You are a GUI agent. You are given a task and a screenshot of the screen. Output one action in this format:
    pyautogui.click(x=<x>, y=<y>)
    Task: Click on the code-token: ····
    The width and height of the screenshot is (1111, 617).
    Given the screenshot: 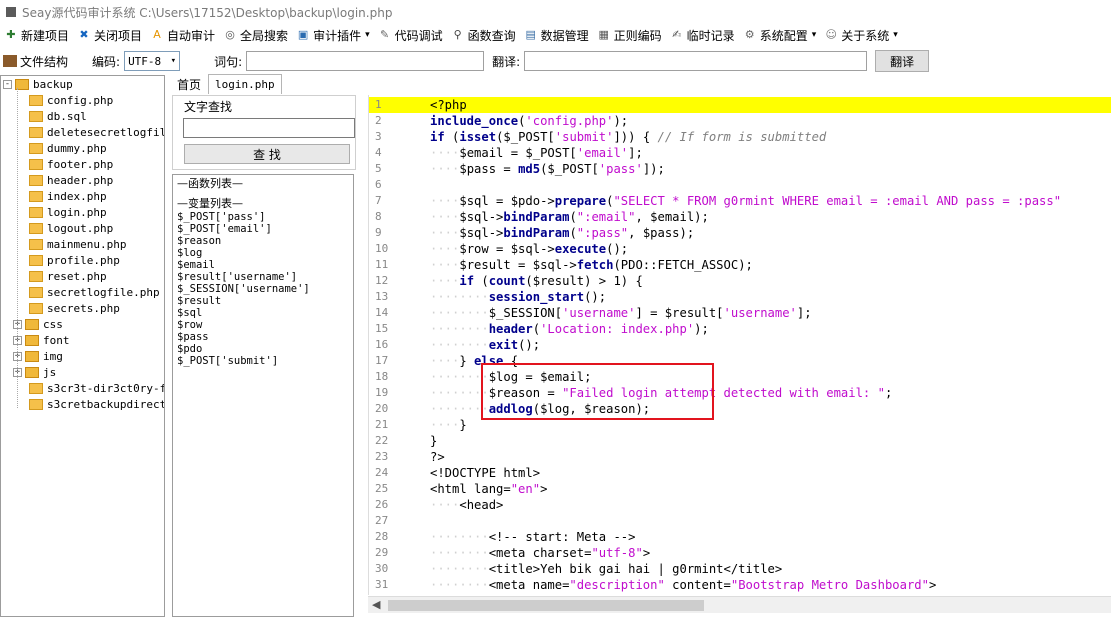 What is the action you would take?
    pyautogui.click(x=445, y=265)
    